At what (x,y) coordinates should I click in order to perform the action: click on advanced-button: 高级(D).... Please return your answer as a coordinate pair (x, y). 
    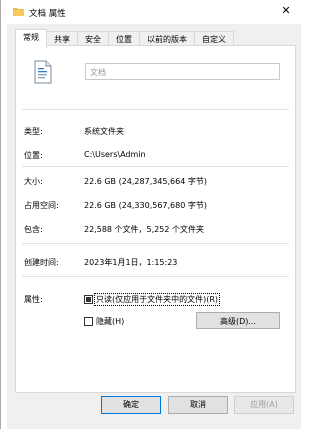
    Looking at the image, I should click on (238, 320).